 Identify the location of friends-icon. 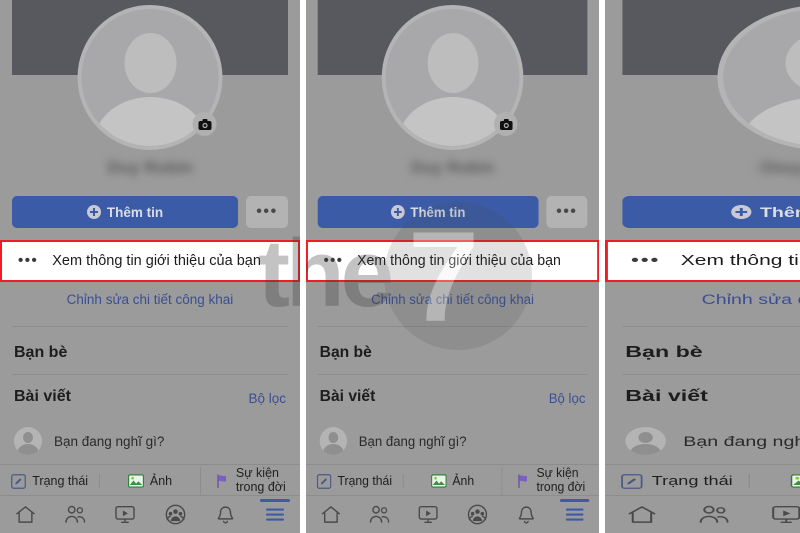
(379, 514).